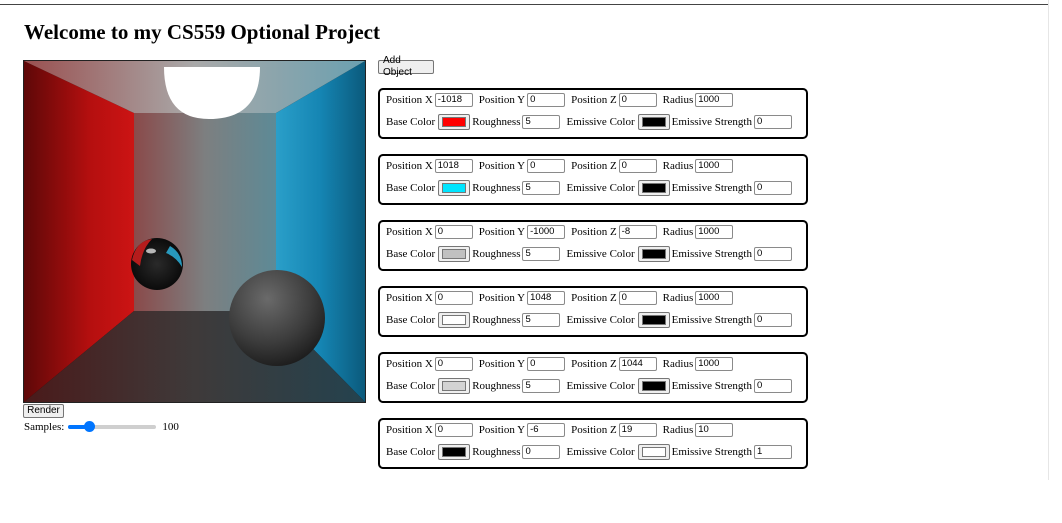 This screenshot has width=1062, height=523. Describe the element at coordinates (637, 364) in the screenshot. I see `position-z-input: 1044` at that location.